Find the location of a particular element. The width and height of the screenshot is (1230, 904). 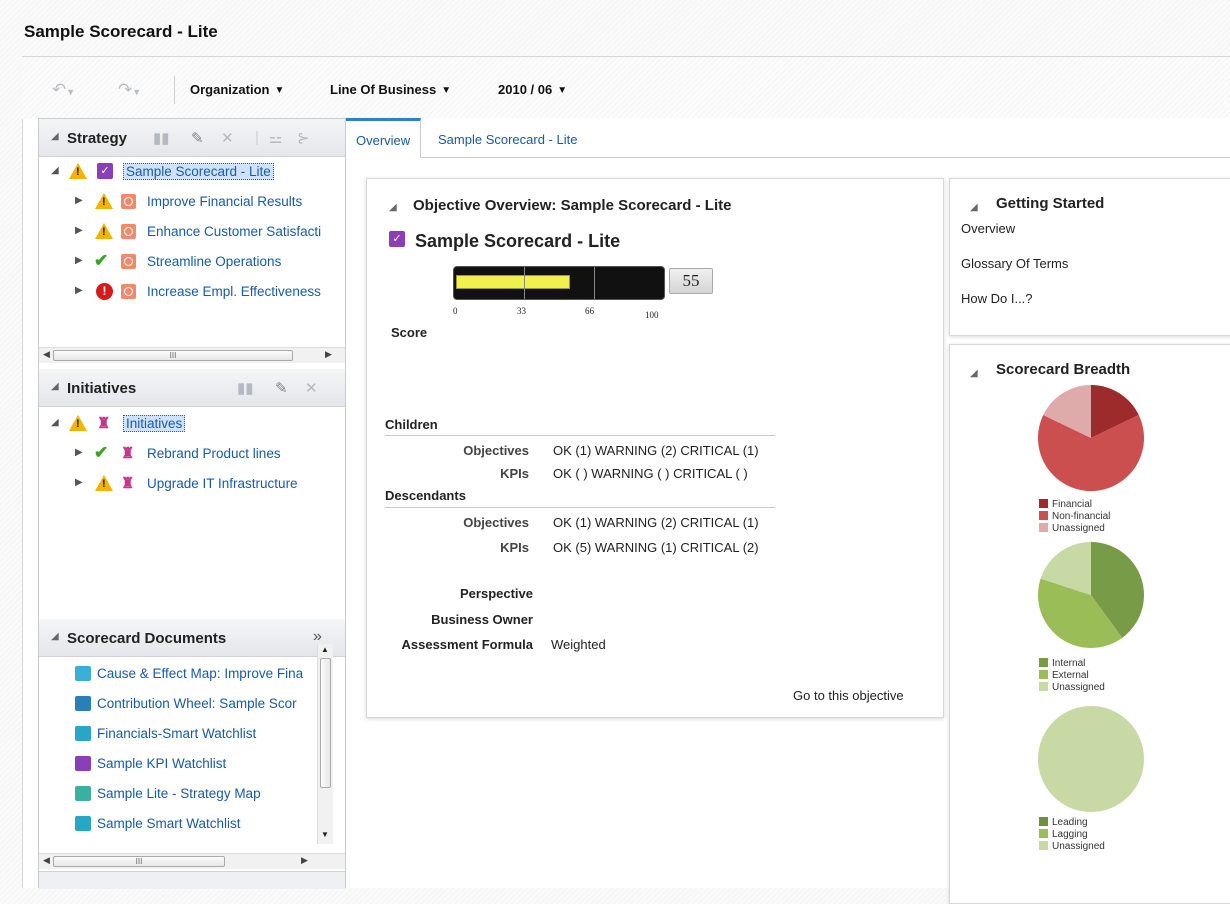

document-link: Financials-Smart Watchlist is located at coordinates (176, 733).